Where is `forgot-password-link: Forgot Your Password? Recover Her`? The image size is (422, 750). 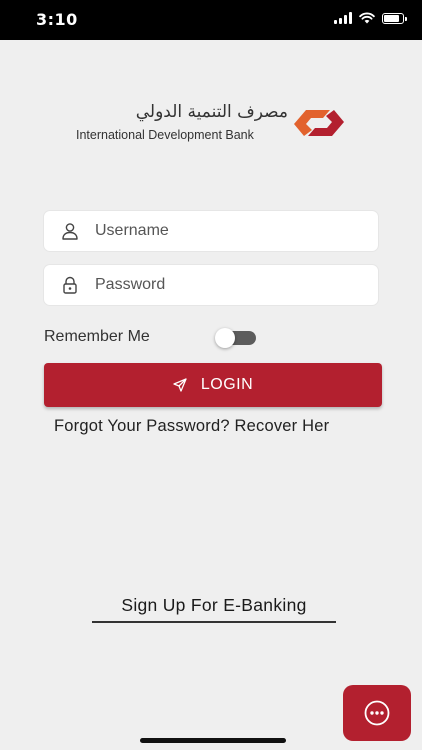
forgot-password-link: Forgot Your Password? Recover Her is located at coordinates (191, 426).